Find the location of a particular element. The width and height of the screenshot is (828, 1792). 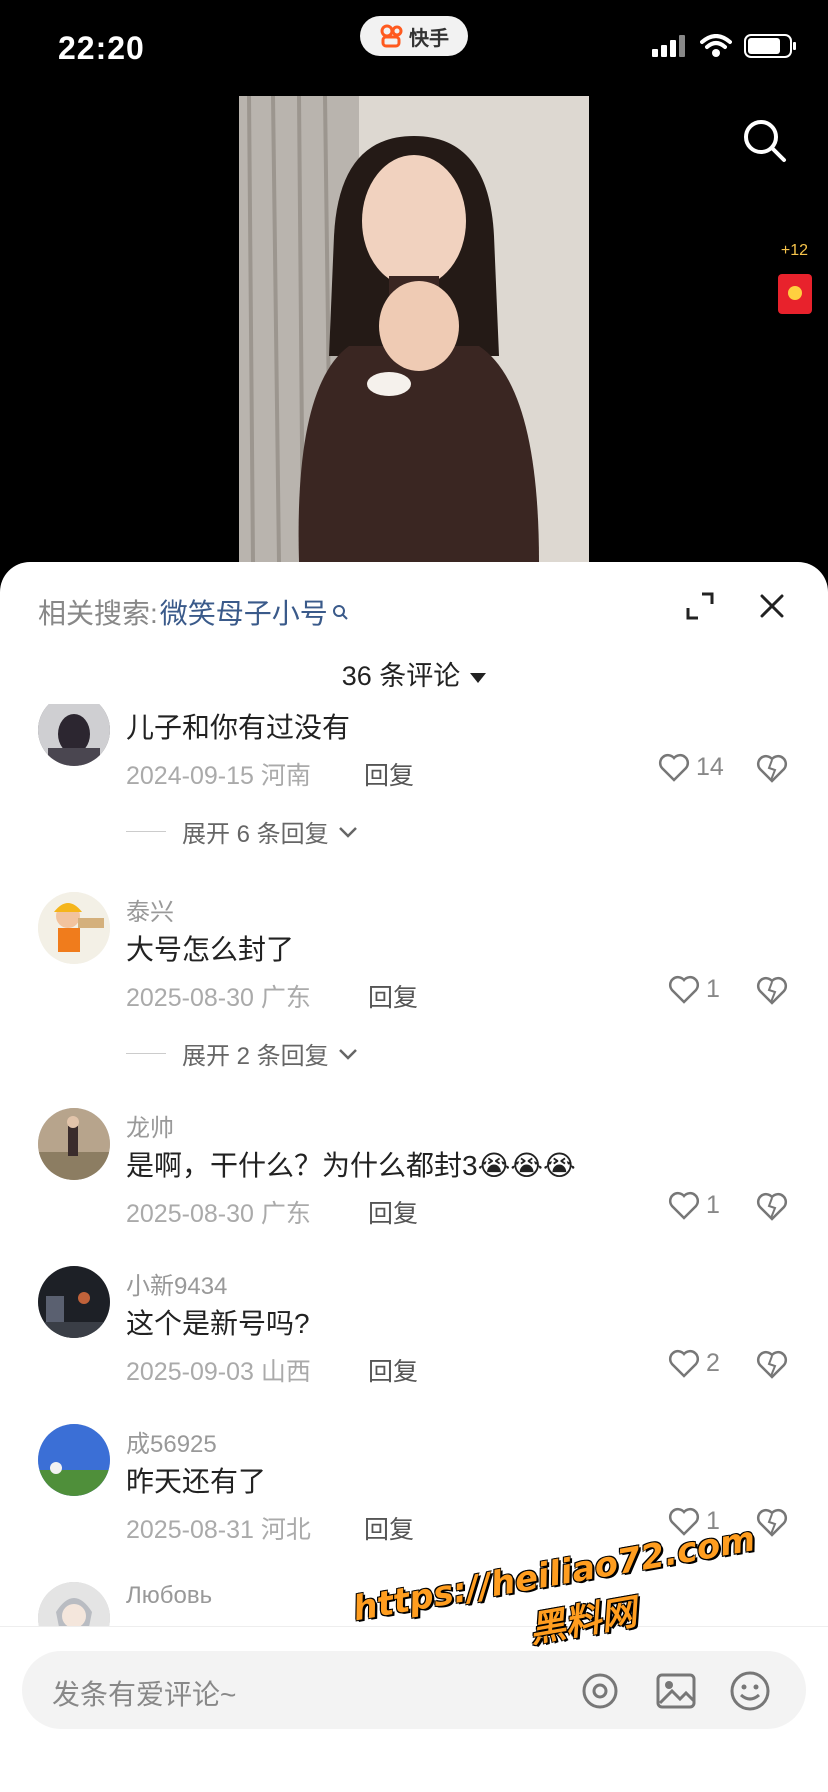

wifi-icon is located at coordinates (716, 45).